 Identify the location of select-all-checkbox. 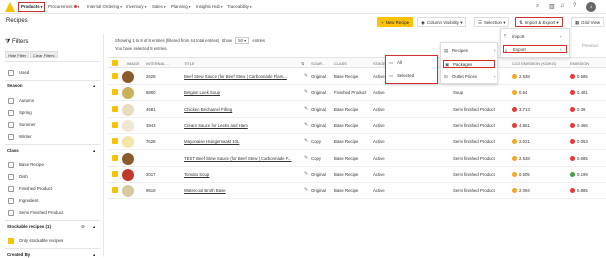
(115, 63).